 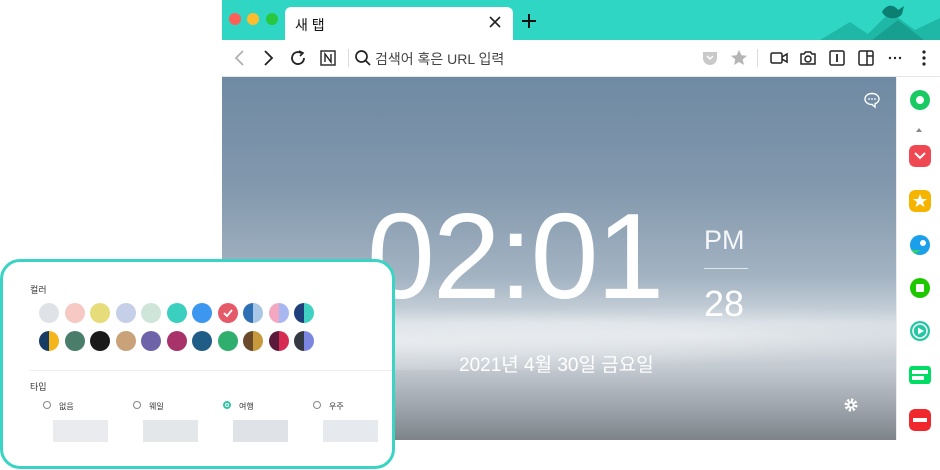 What do you see at coordinates (298, 58) in the screenshot?
I see `reload-icon` at bounding box center [298, 58].